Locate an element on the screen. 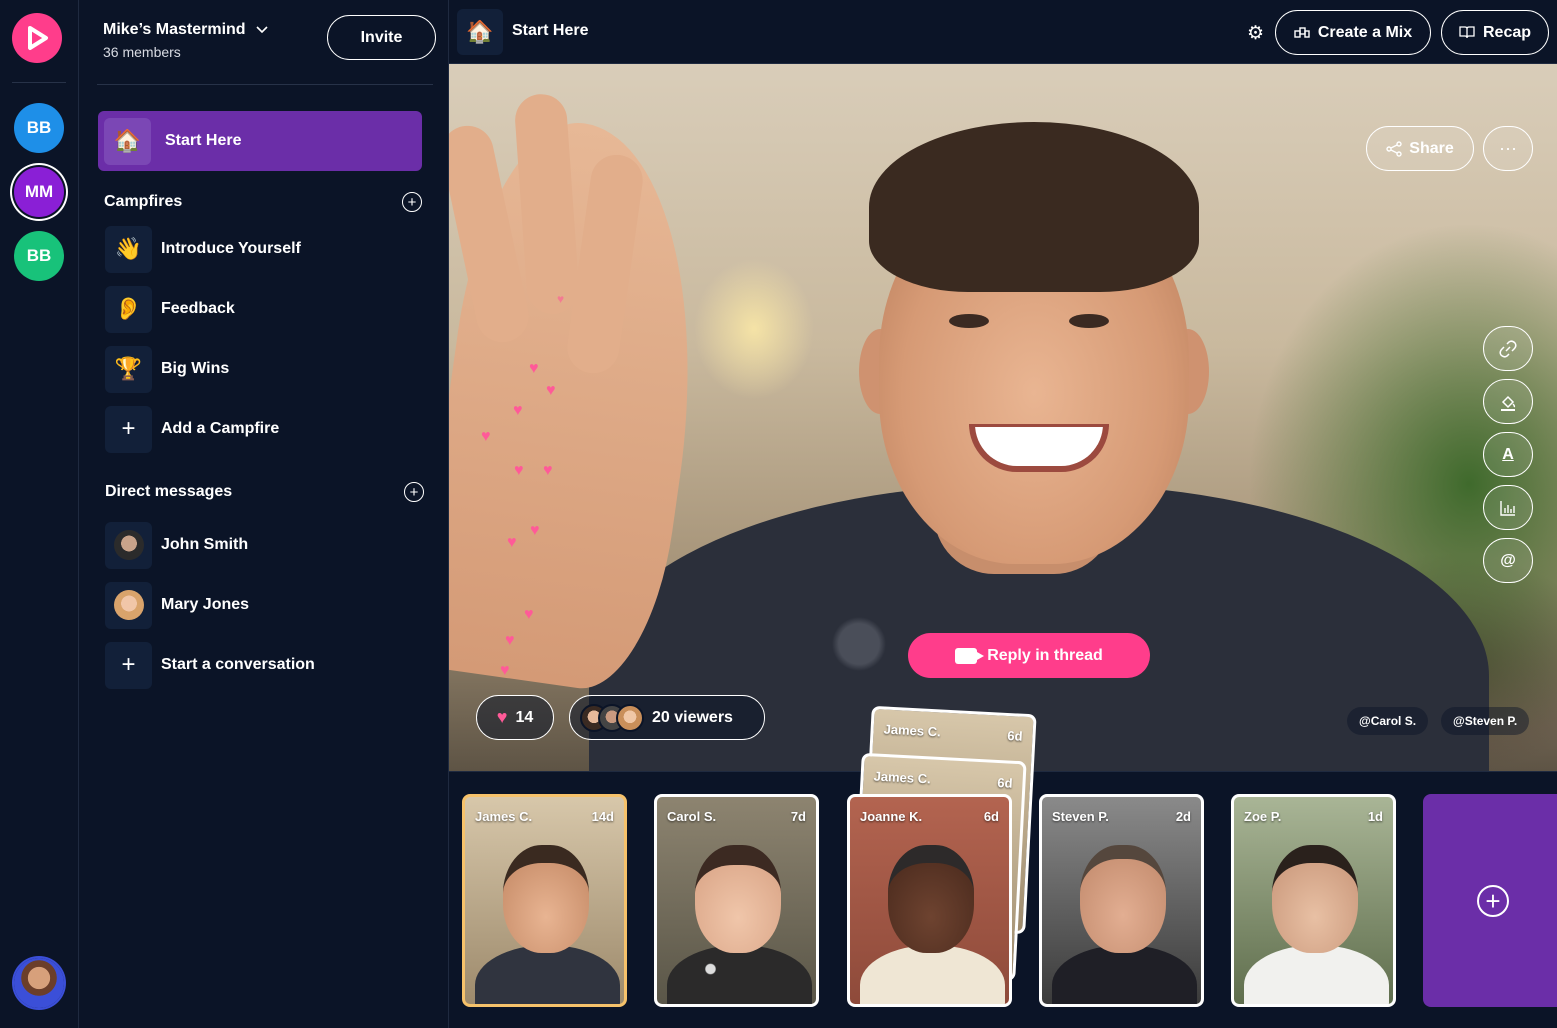 The height and width of the screenshot is (1028, 1557). direct-messages-heading: Direct messages is located at coordinates (169, 491).